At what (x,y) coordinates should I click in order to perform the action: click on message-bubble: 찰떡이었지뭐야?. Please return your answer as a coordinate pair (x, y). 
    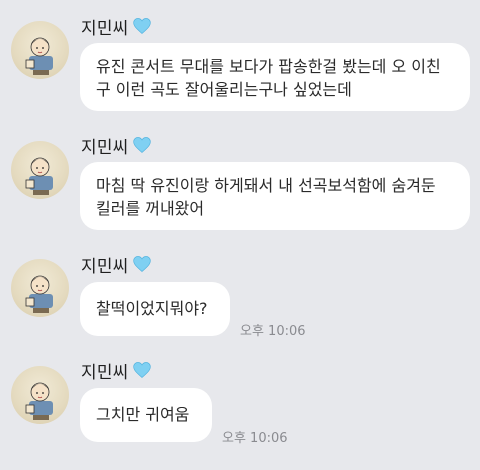
    Looking at the image, I should click on (155, 309).